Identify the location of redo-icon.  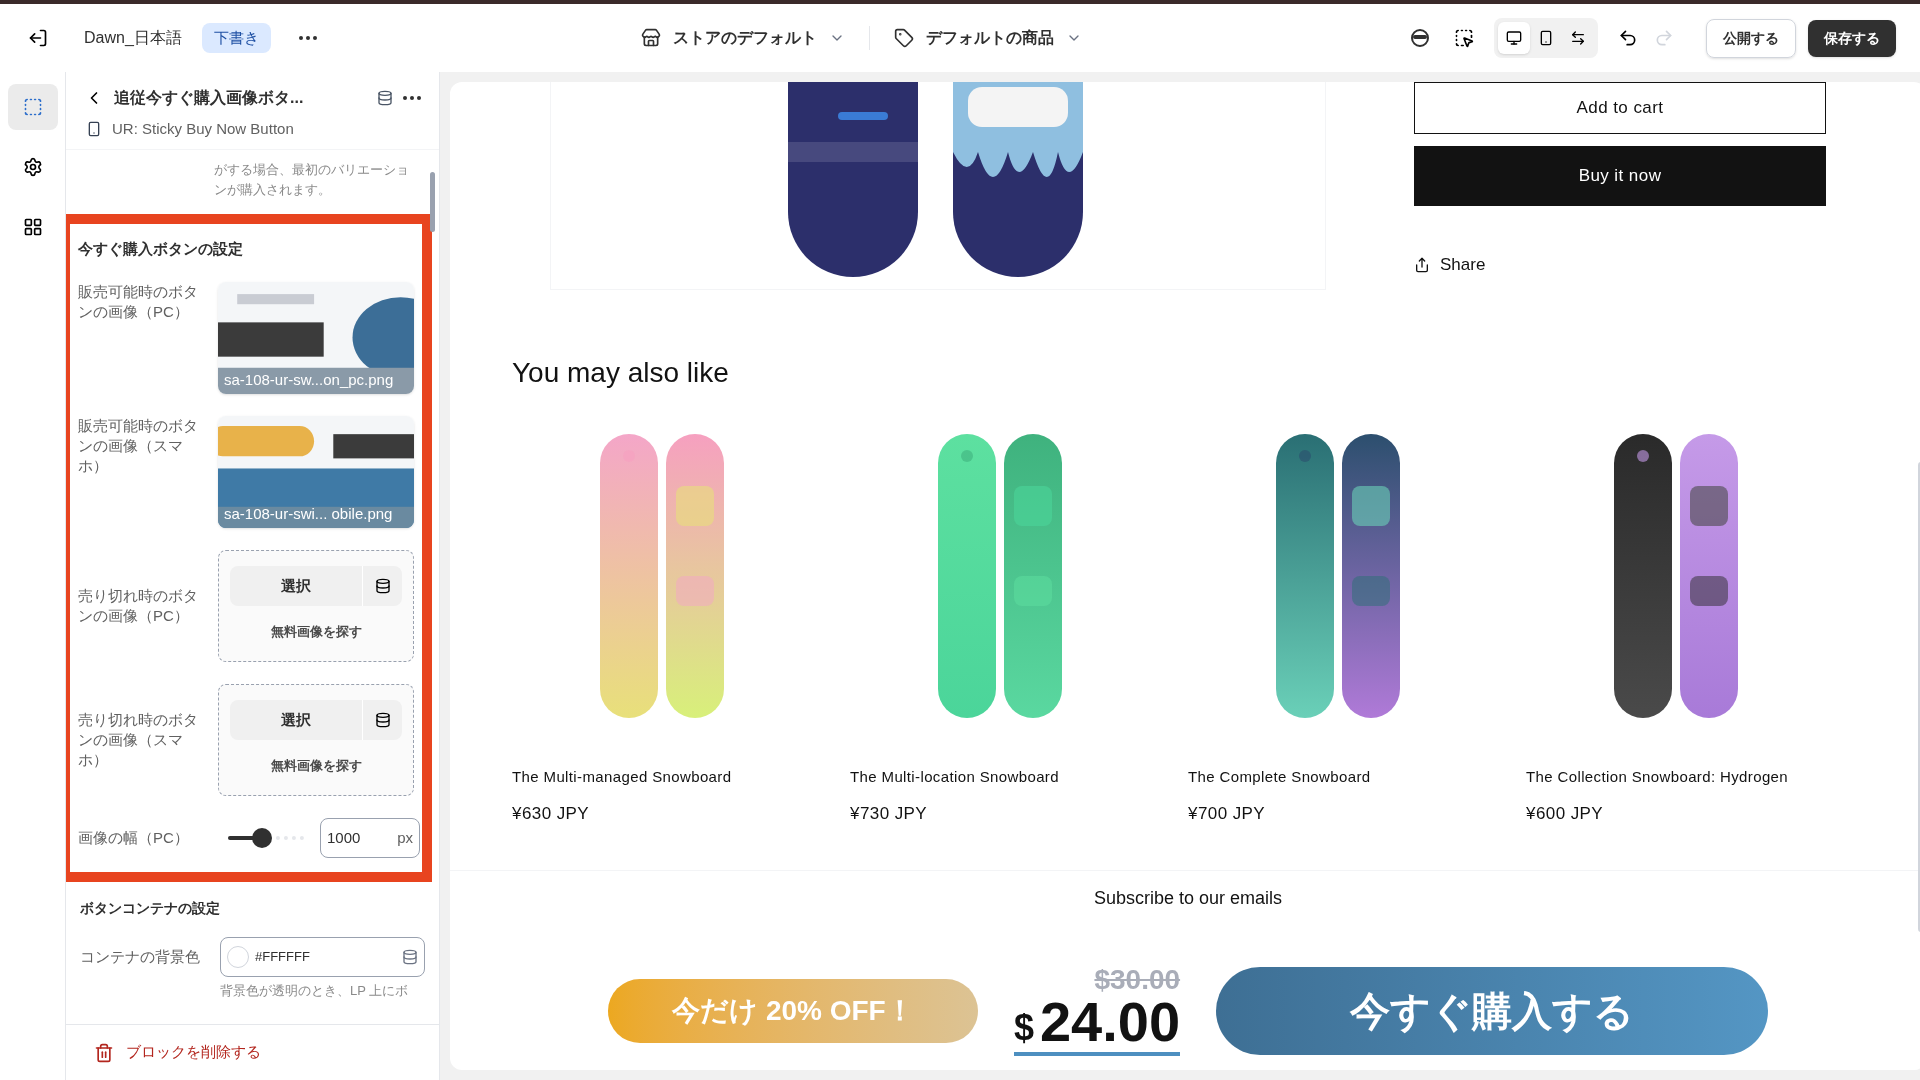
(1664, 38).